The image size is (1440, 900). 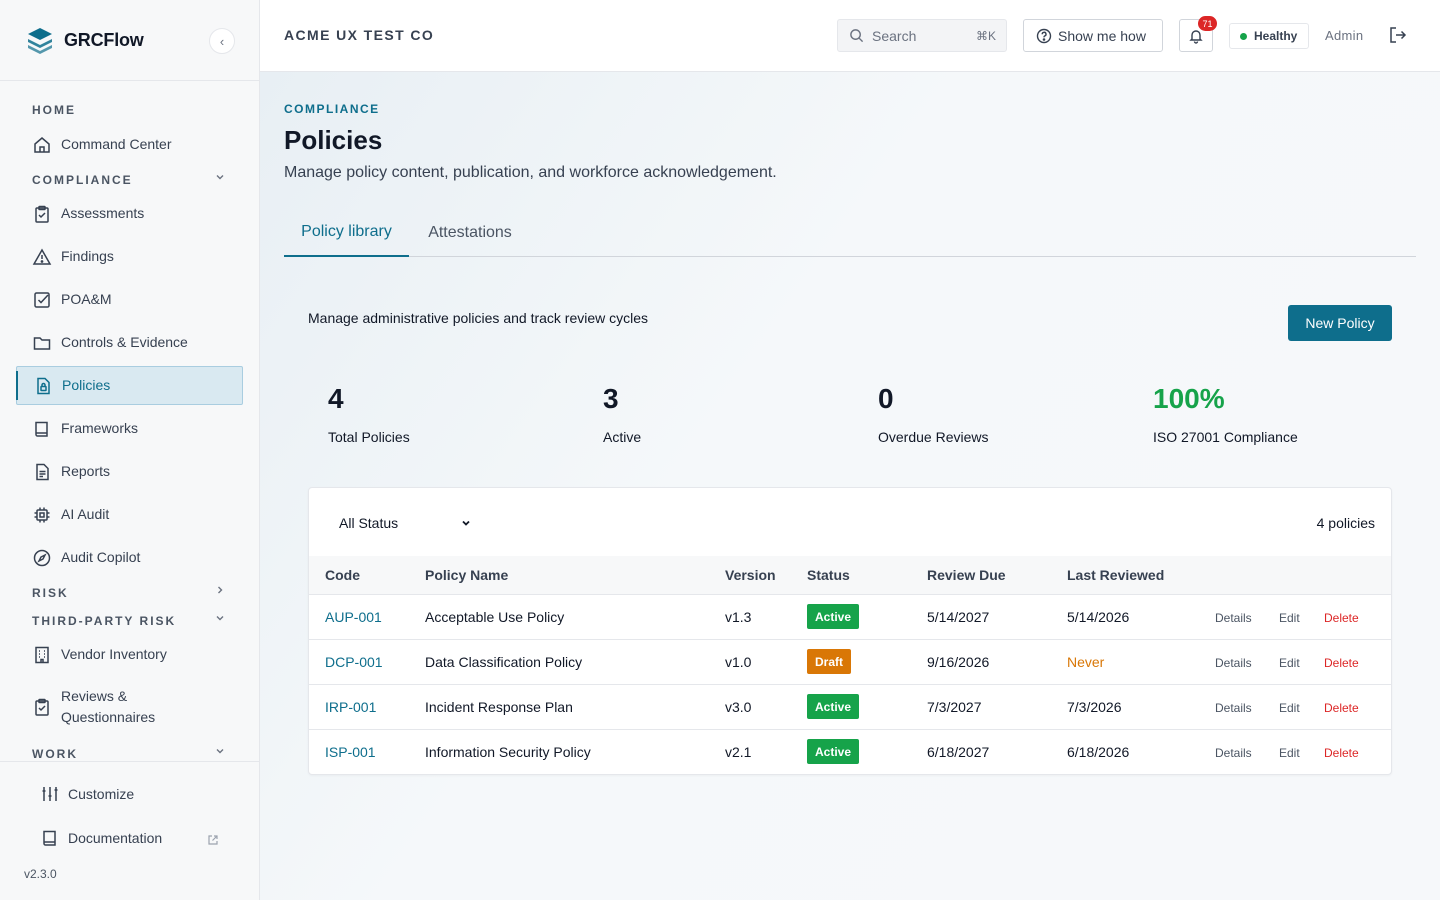 What do you see at coordinates (108, 706) in the screenshot?
I see `sidebar-item-label: Reviews & Questionnaires` at bounding box center [108, 706].